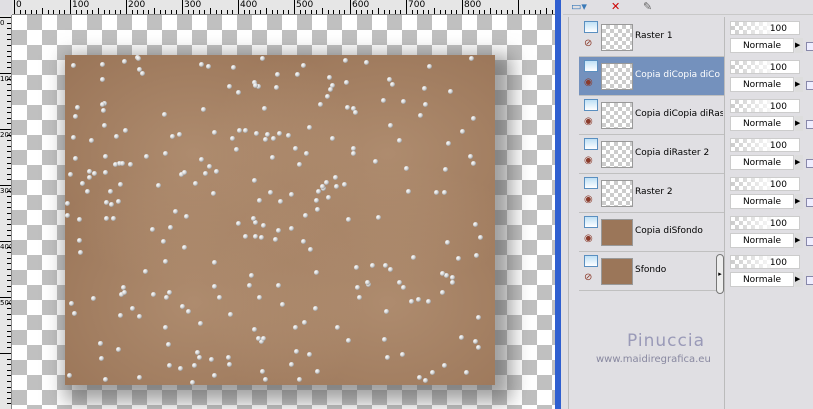 This screenshot has height=409, width=813. What do you see at coordinates (651, 37) in the screenshot?
I see `layer-row: ⊘ Raster 1` at bounding box center [651, 37].